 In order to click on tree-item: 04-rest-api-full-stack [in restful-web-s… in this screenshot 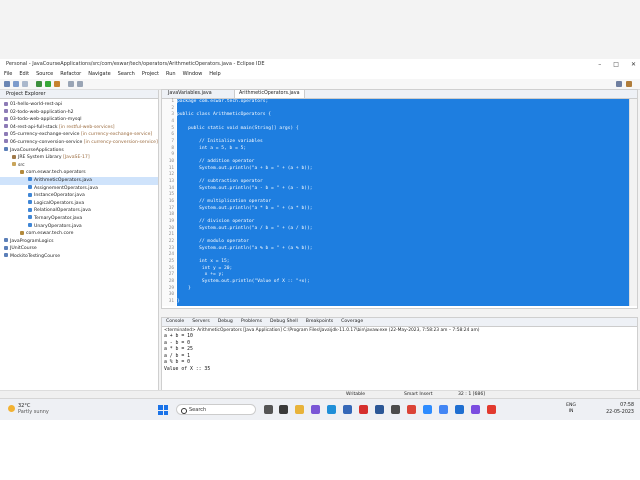, I will do `click(79, 128)`.